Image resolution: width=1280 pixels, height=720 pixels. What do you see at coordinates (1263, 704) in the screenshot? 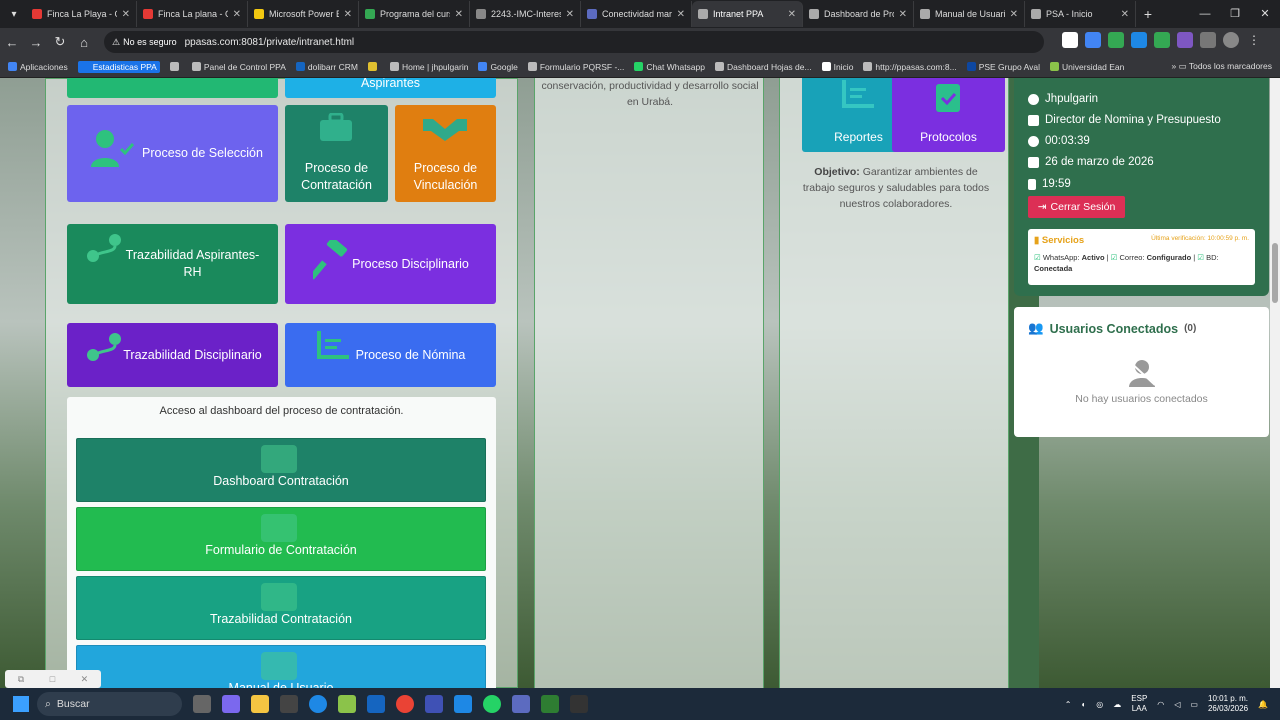
I see `notification-icon: 🔔` at bounding box center [1263, 704].